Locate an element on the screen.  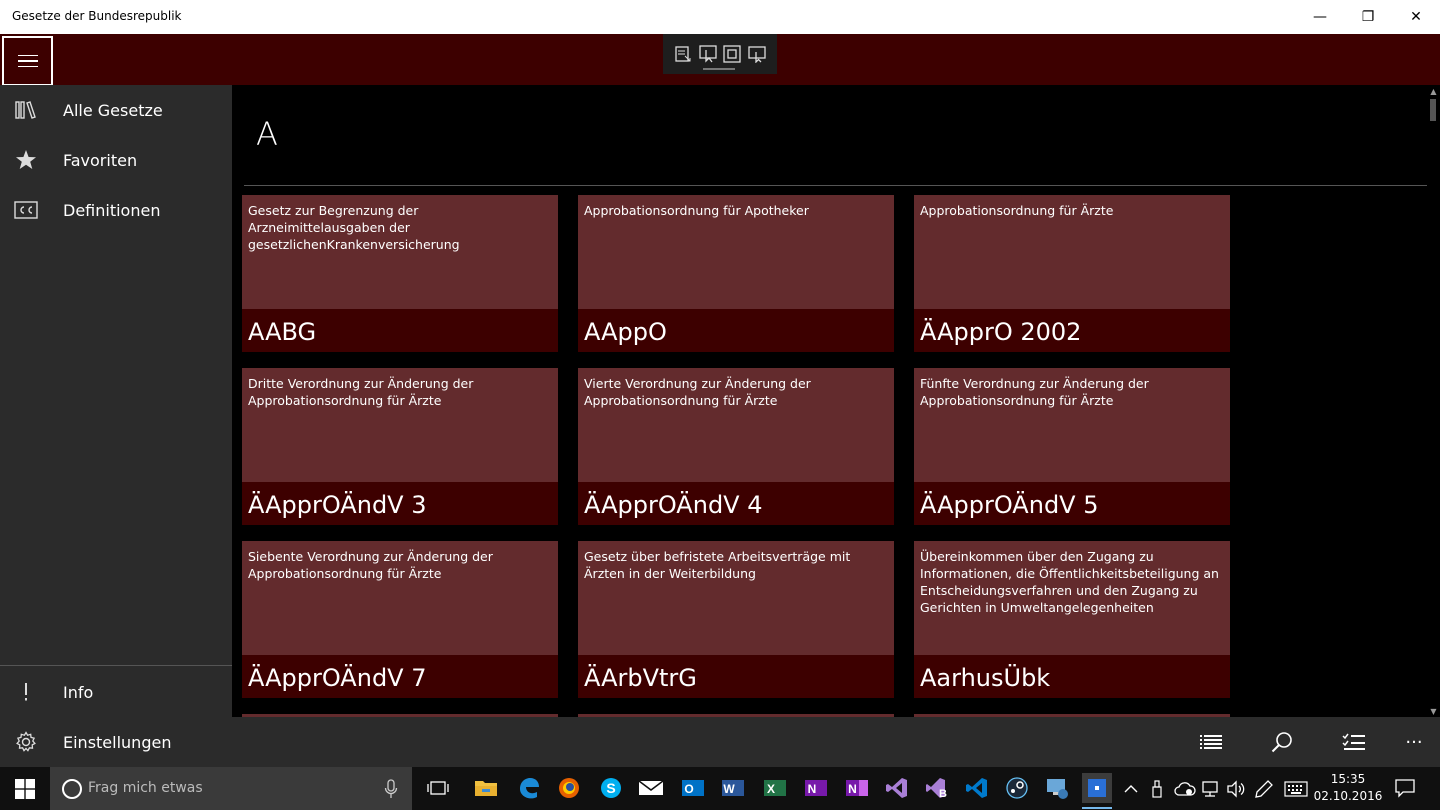
capture-region-icon is located at coordinates (732, 54).